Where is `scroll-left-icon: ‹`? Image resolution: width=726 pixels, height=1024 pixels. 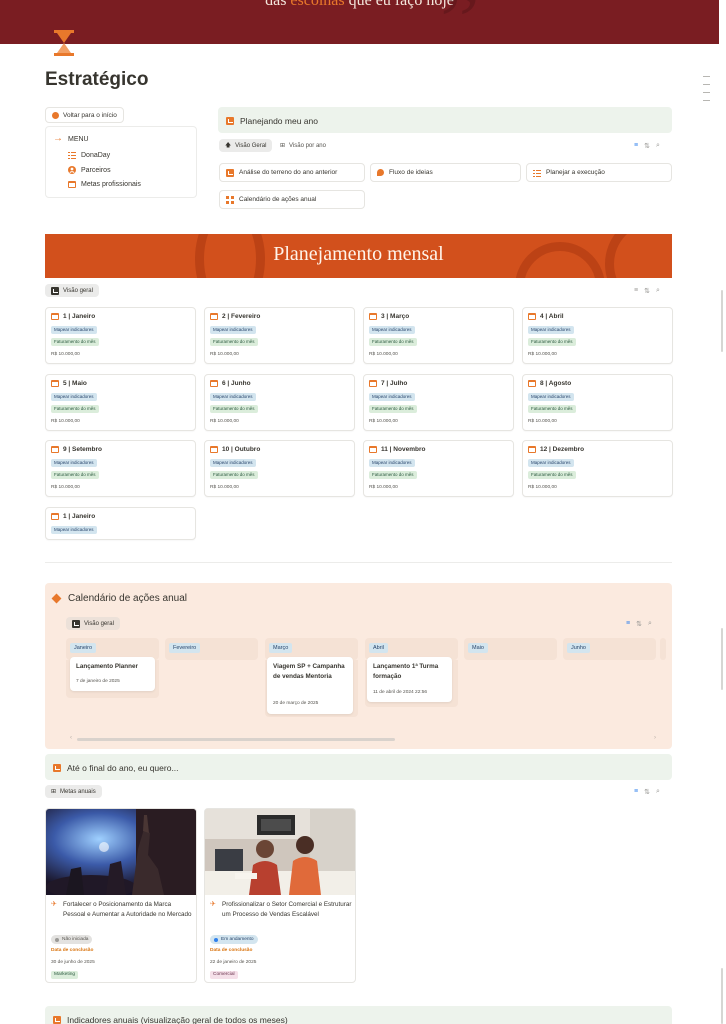
scroll-left-icon: ‹ is located at coordinates (71, 738).